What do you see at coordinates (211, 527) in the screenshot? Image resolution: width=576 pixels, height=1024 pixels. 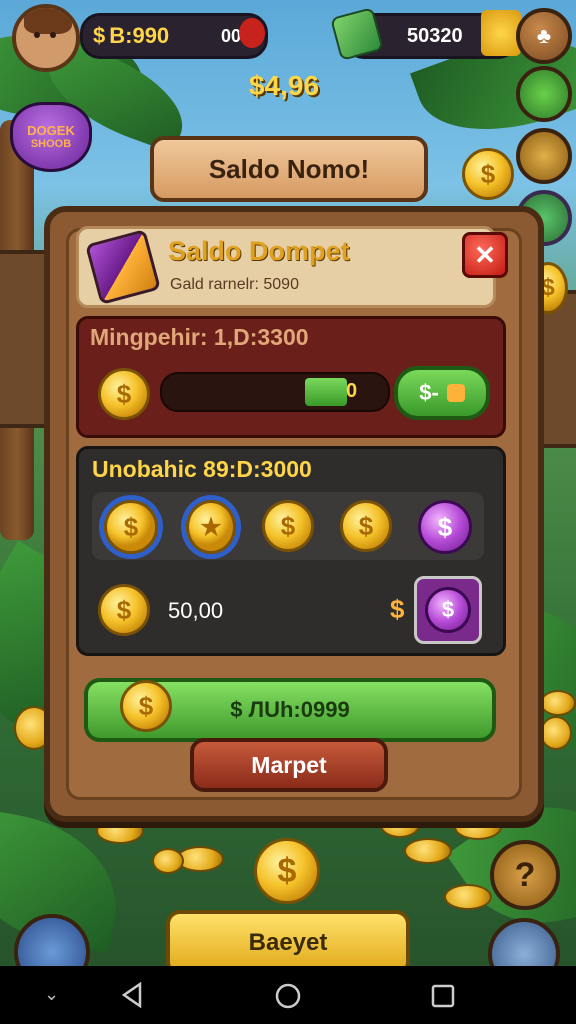 I see `coin-slot-2: ★` at bounding box center [211, 527].